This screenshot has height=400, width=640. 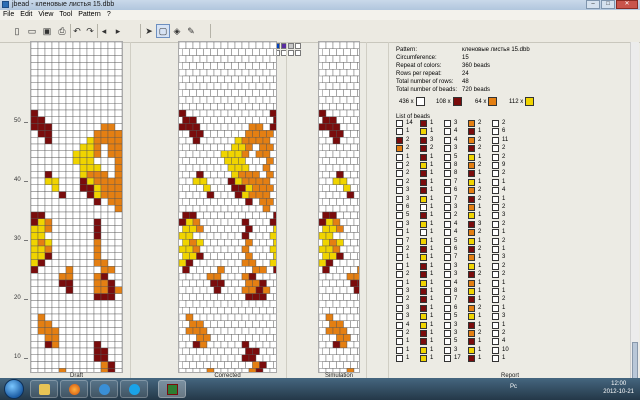 What do you see at coordinates (172, 389) in the screenshot?
I see `taskbar-jbead` at bounding box center [172, 389].